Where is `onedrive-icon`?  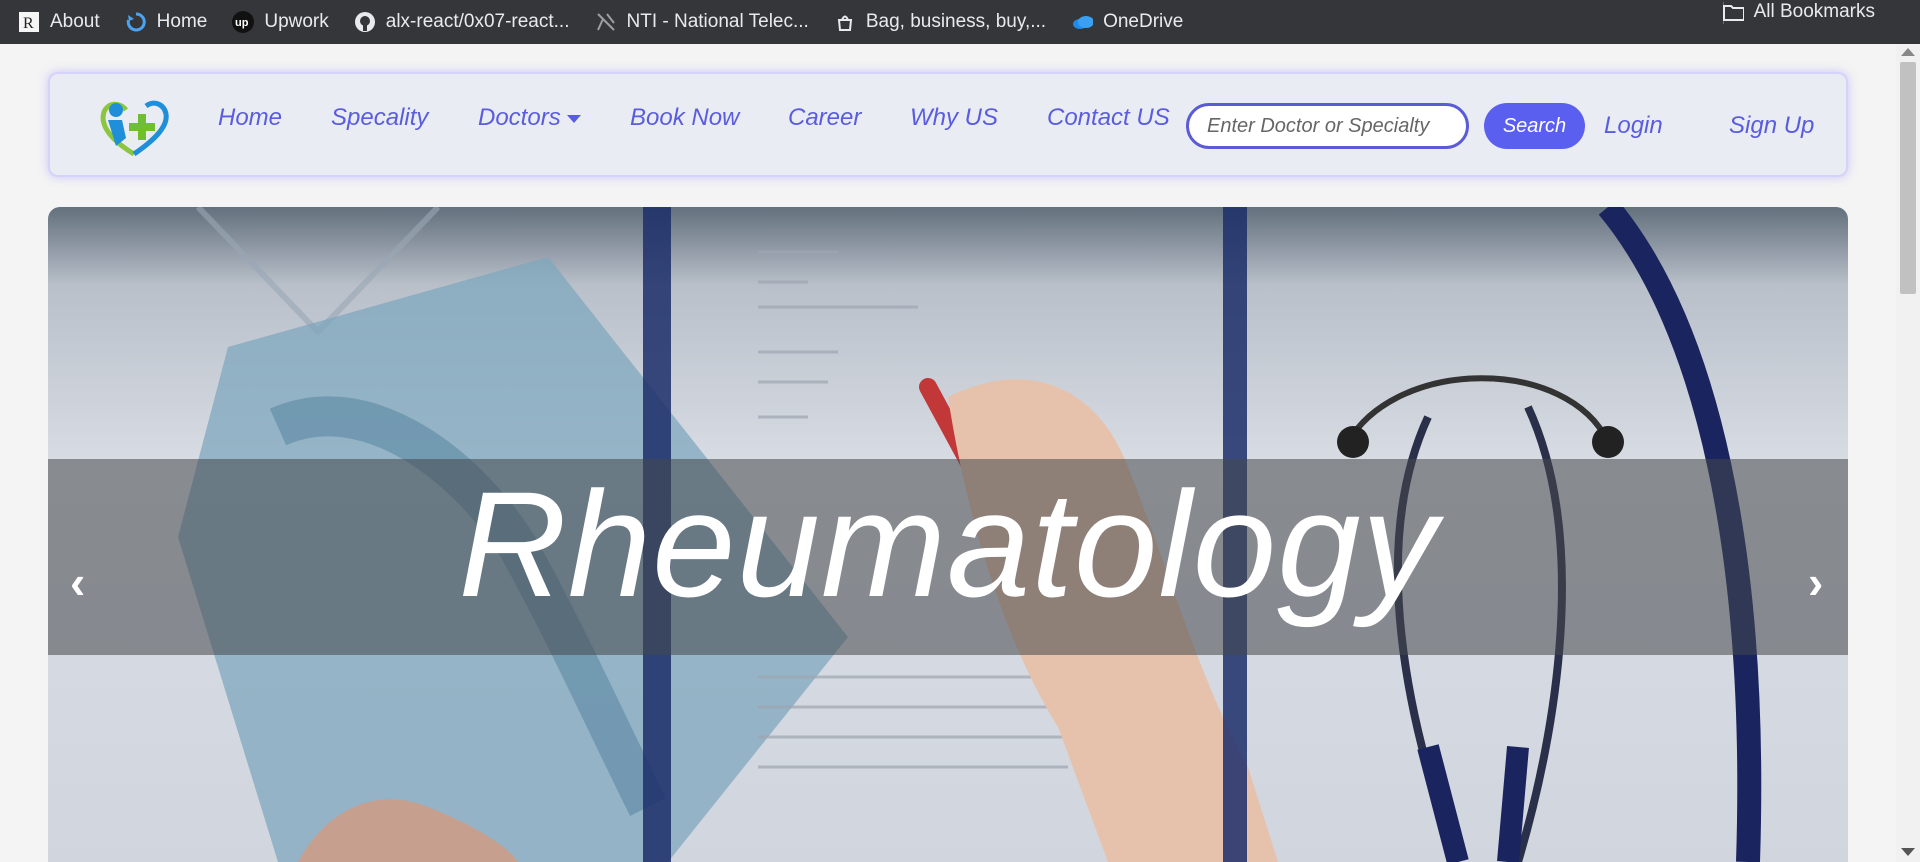
onedrive-icon is located at coordinates (1082, 22).